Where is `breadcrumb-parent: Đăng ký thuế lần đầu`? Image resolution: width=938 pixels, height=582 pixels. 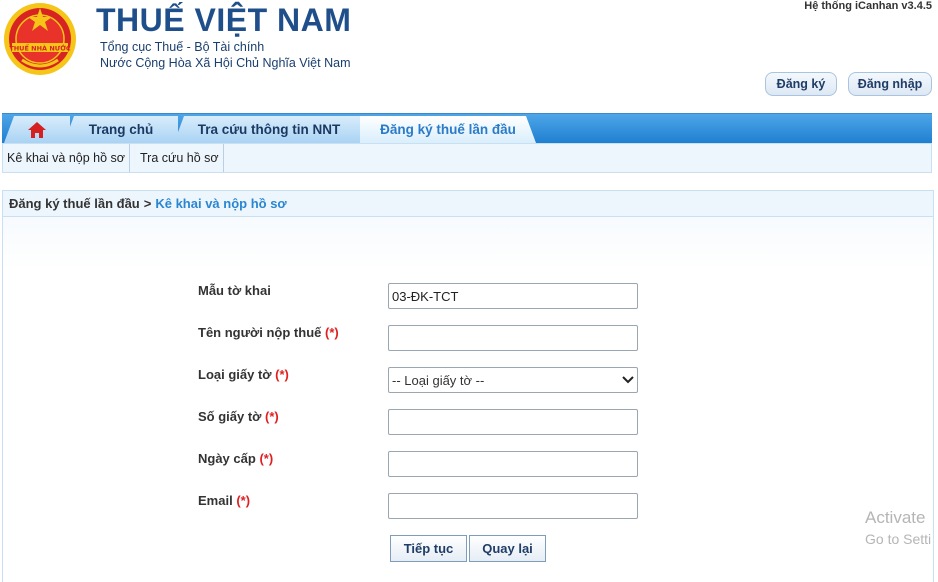 breadcrumb-parent: Đăng ký thuế lần đầu is located at coordinates (74, 203).